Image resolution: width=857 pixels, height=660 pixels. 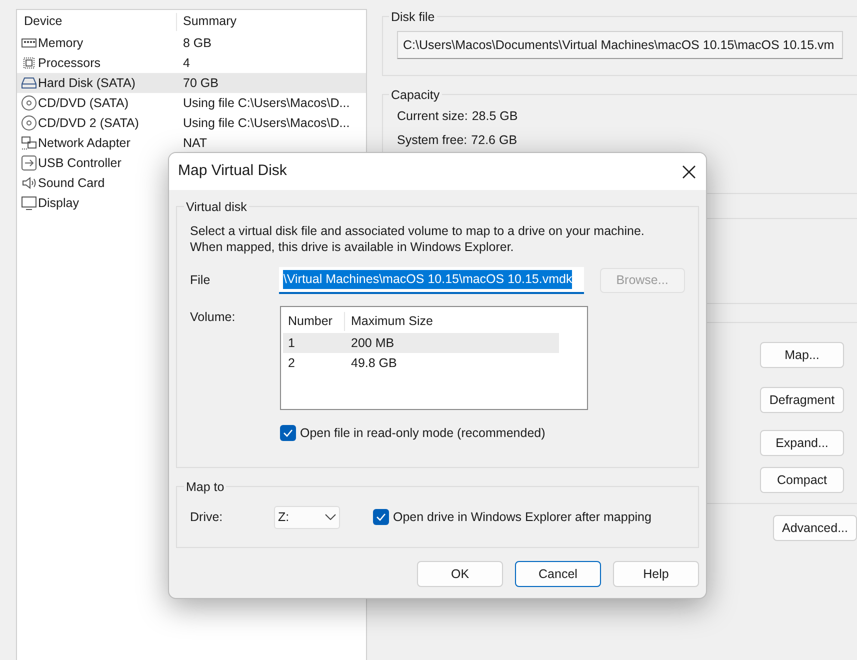 I want to click on file-path-text: \Virtual Machines\macOS 10.15\macOS 10.15.vmdk, so click(x=427, y=279).